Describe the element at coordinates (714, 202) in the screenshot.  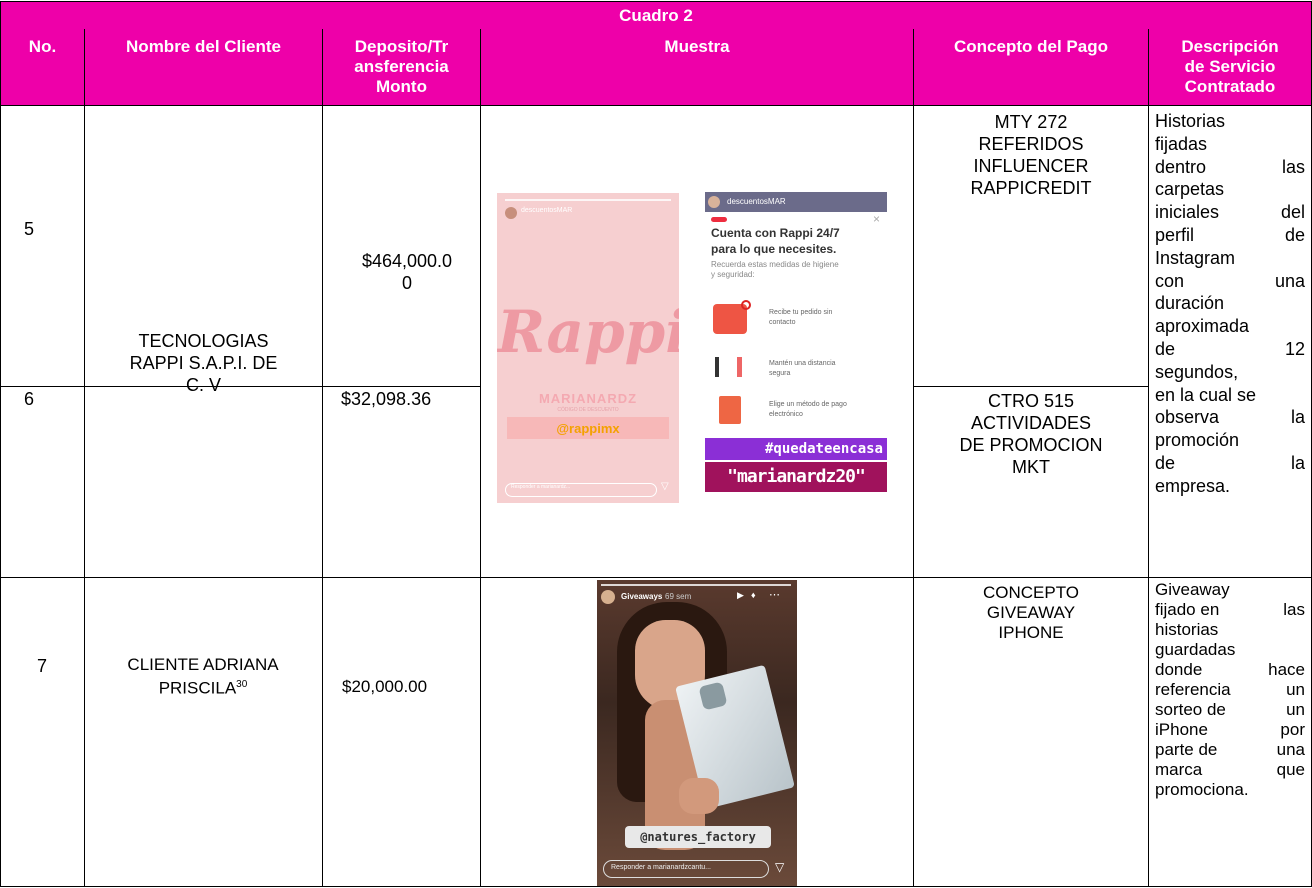
I see `avatar` at that location.